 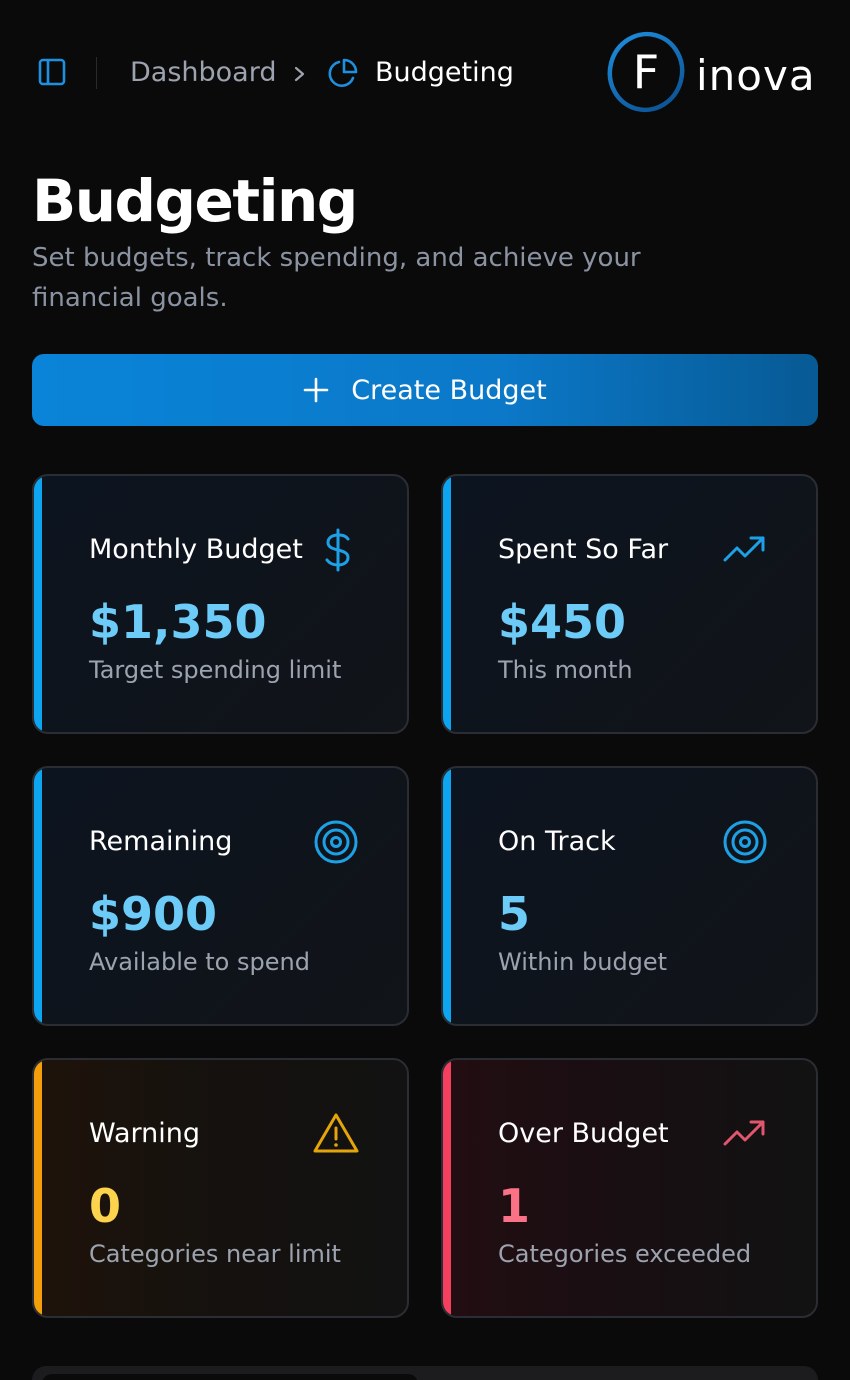 I want to click on top-bar: Dashboard Budgeting F inova, so click(x=425, y=75).